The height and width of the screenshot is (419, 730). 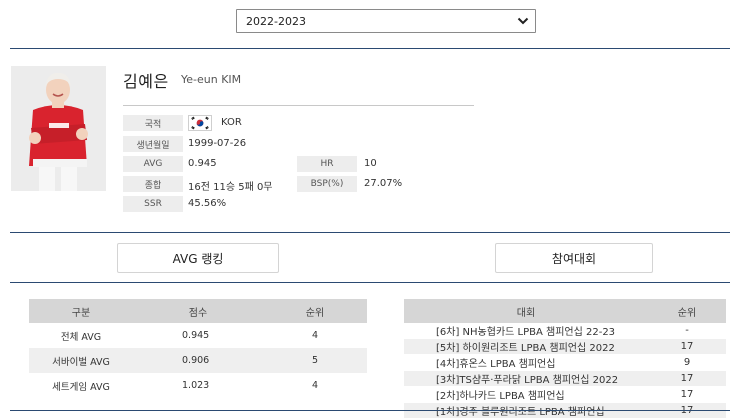 I want to click on table-cell: 1.023, so click(x=196, y=385).